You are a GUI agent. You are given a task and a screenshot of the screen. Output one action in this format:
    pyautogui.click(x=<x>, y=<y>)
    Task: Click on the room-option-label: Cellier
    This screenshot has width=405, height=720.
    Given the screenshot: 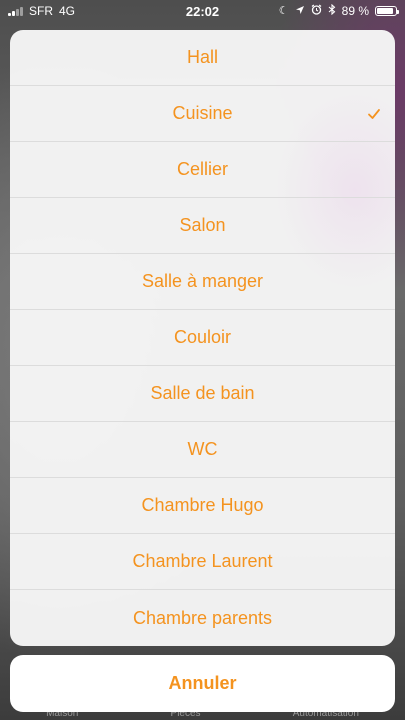 What is the action you would take?
    pyautogui.click(x=202, y=169)
    